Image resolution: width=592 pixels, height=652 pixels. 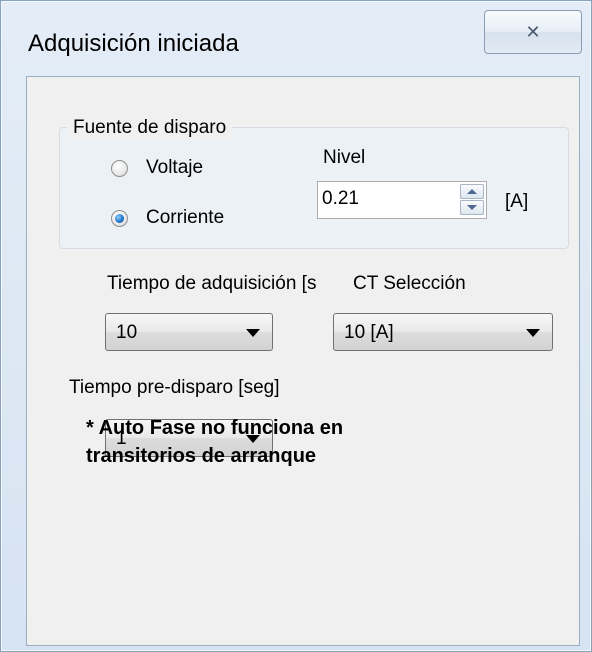 What do you see at coordinates (185, 217) in the screenshot?
I see `radio-corriente-label: Corriente` at bounding box center [185, 217].